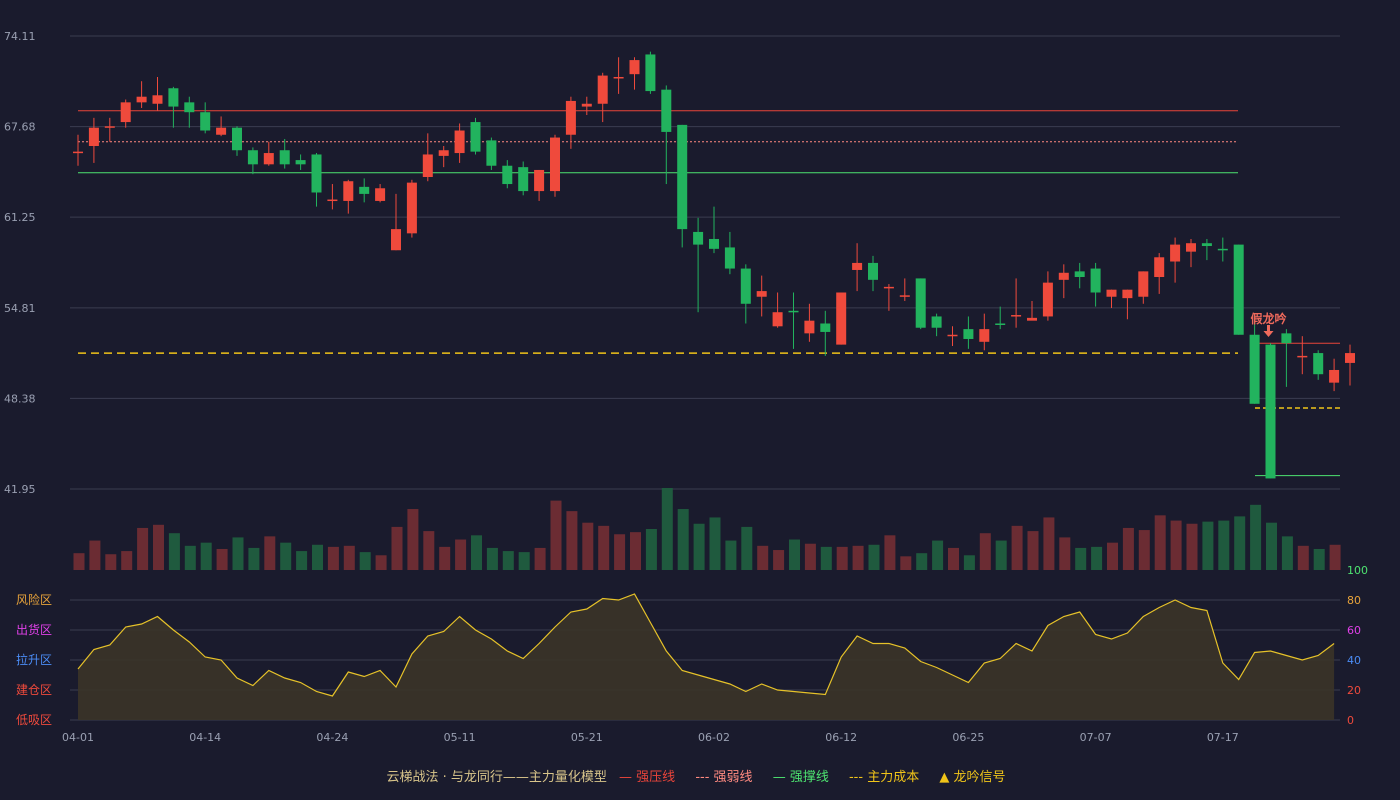 Image resolution: width=1400 pixels, height=800 pixels. What do you see at coordinates (723, 777) in the screenshot?
I see `legend-item-weak: --- 强弱线` at bounding box center [723, 777].